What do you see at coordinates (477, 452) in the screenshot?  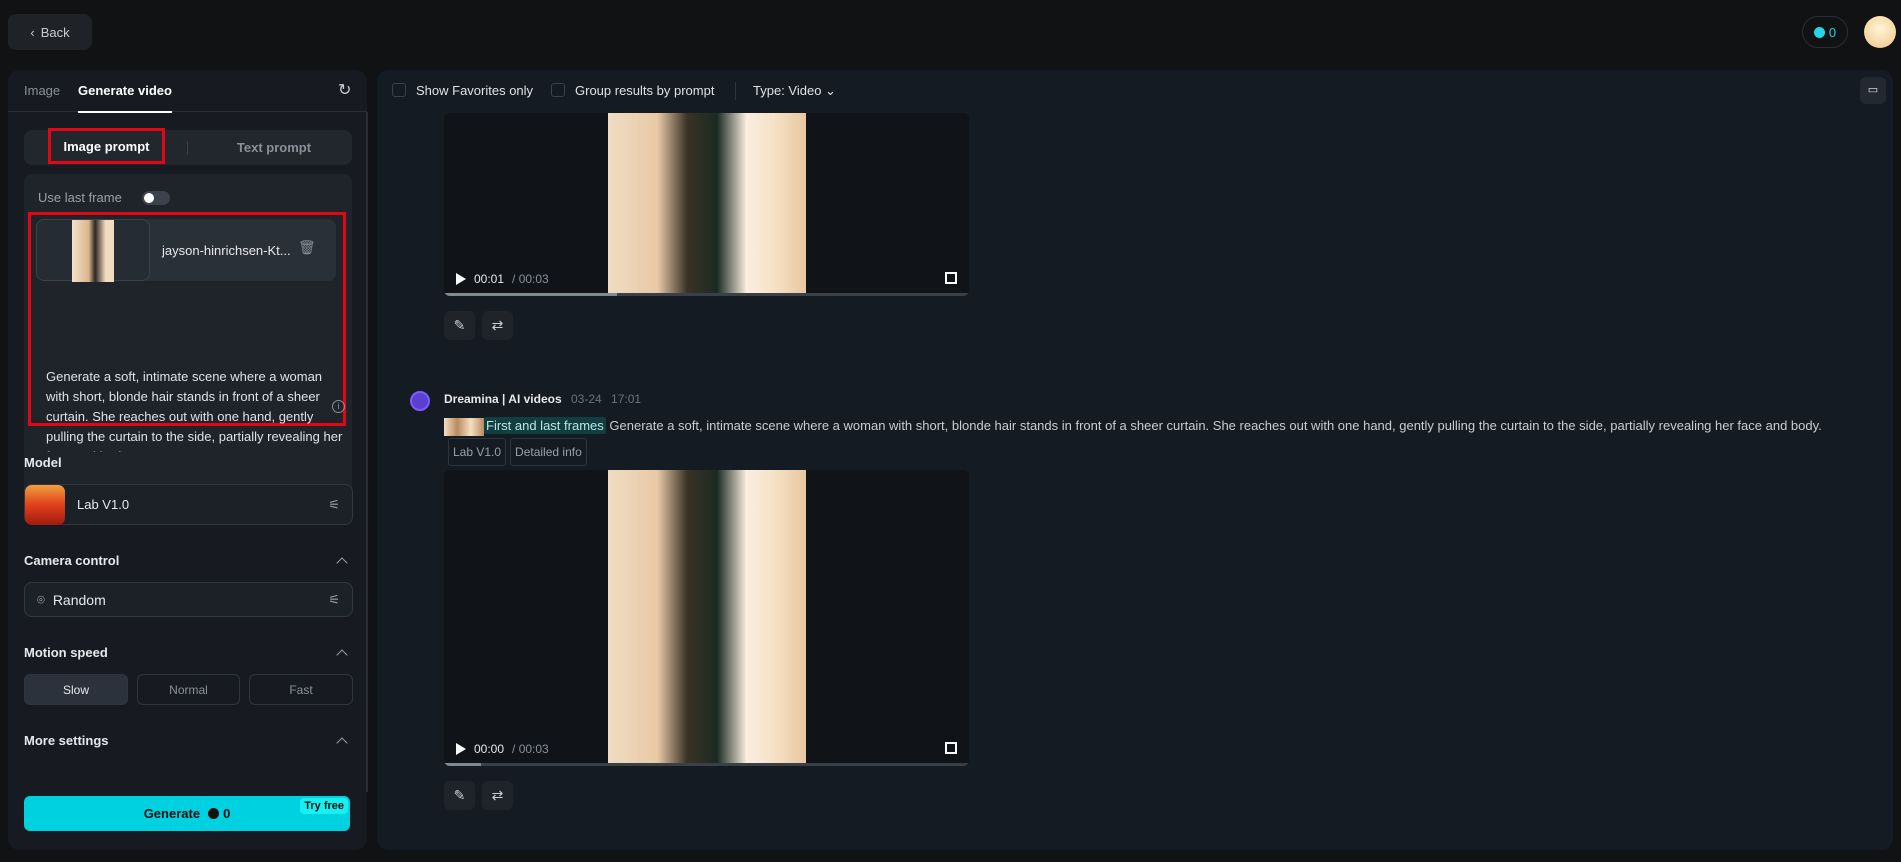 I see `model-tag: Lab V1.0` at bounding box center [477, 452].